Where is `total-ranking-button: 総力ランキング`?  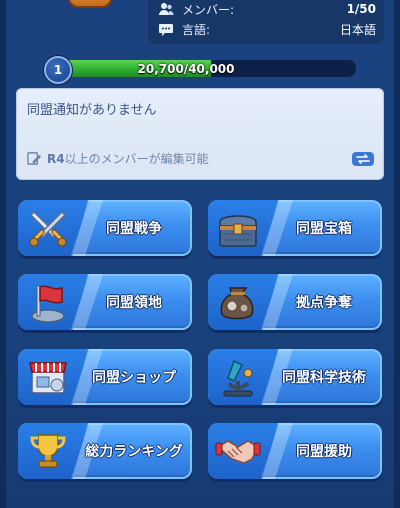
total-ranking-button: 総力ランキング is located at coordinates (105, 451).